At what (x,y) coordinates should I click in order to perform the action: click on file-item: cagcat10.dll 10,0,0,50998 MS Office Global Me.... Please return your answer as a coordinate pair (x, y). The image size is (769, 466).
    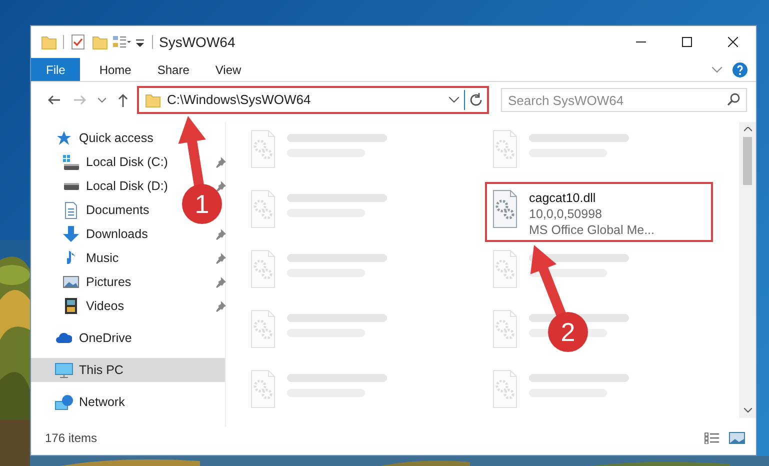
    Looking at the image, I should click on (599, 212).